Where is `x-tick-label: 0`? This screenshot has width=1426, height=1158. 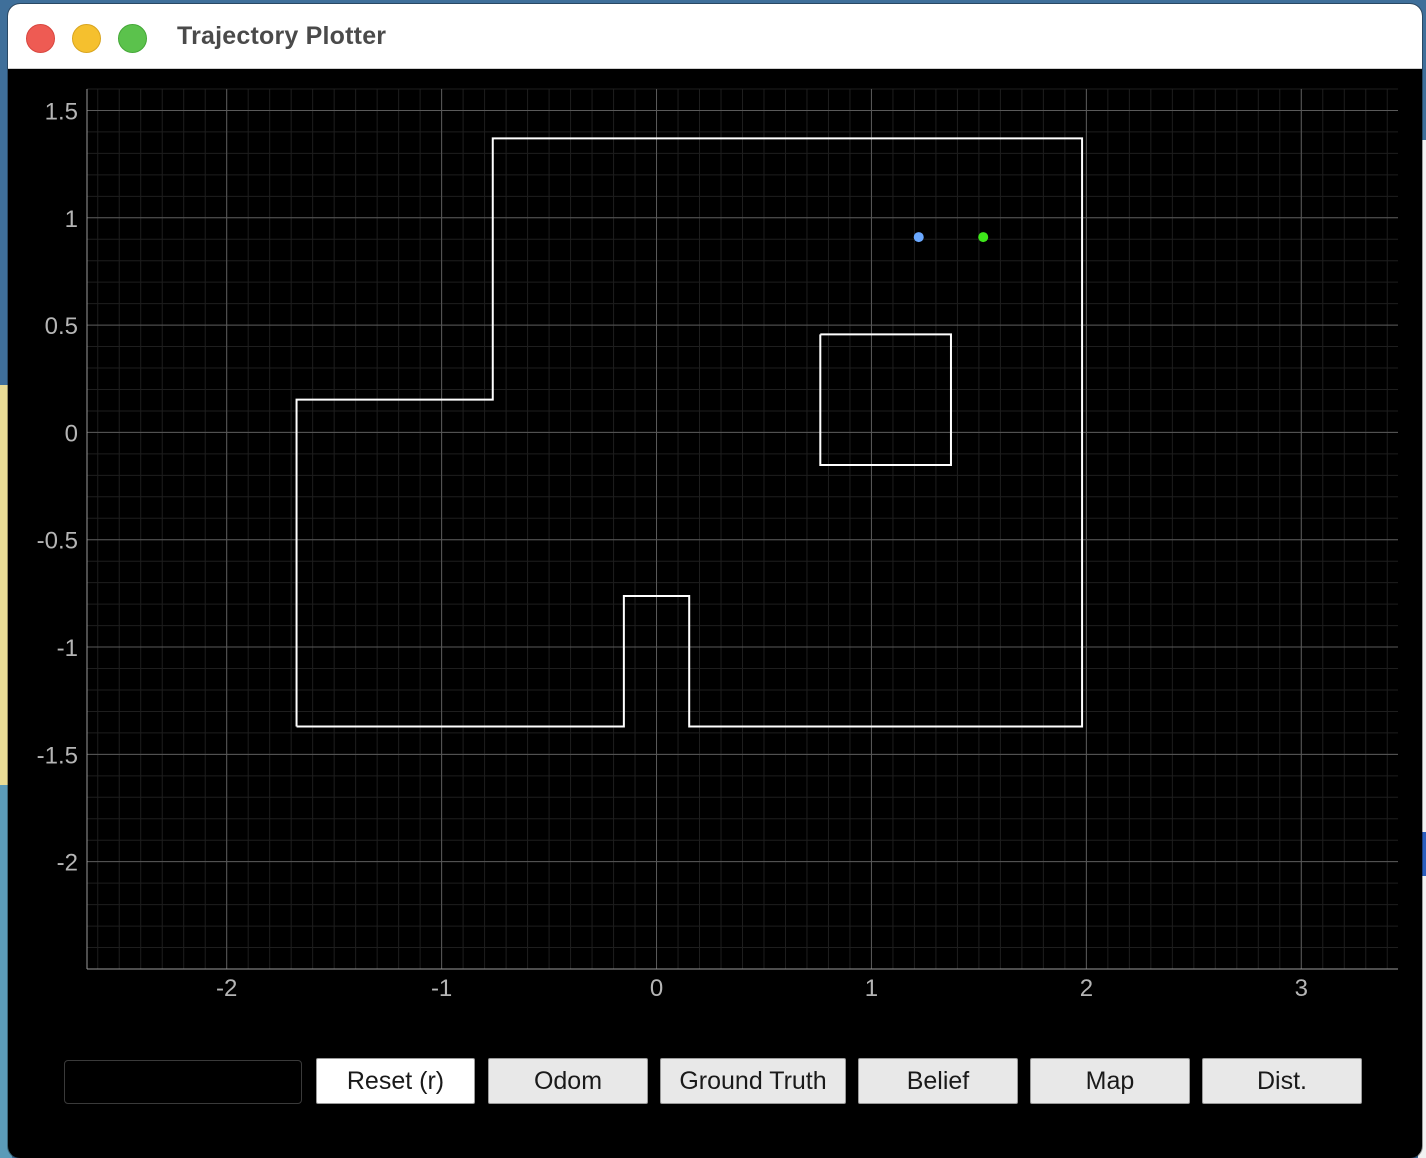 x-tick-label: 0 is located at coordinates (656, 988).